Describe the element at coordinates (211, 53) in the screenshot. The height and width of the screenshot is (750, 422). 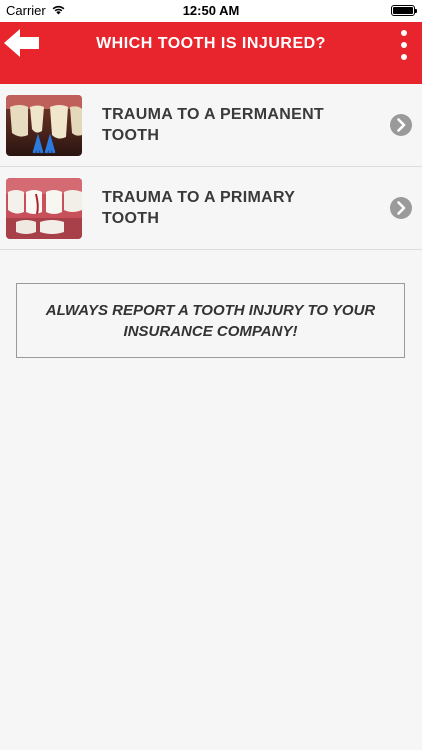
I see `header-bar: WHICH TOOTH IS INJURED?` at that location.